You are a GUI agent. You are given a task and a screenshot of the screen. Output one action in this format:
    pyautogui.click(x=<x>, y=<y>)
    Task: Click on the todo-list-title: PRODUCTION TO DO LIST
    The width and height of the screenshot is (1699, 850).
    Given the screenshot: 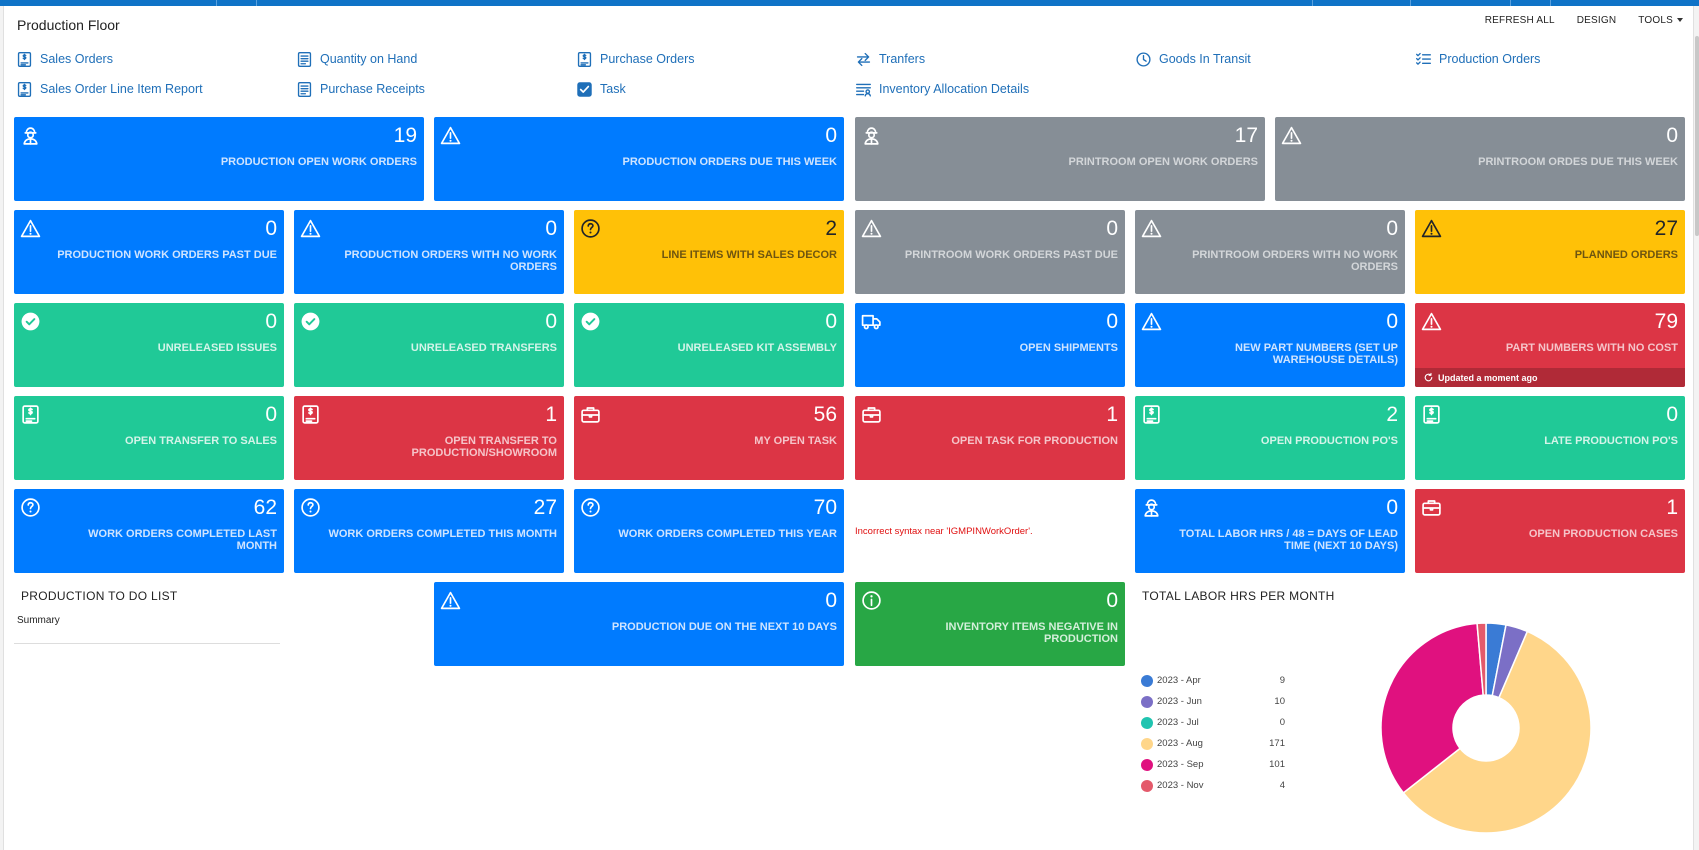 What is the action you would take?
    pyautogui.click(x=99, y=596)
    